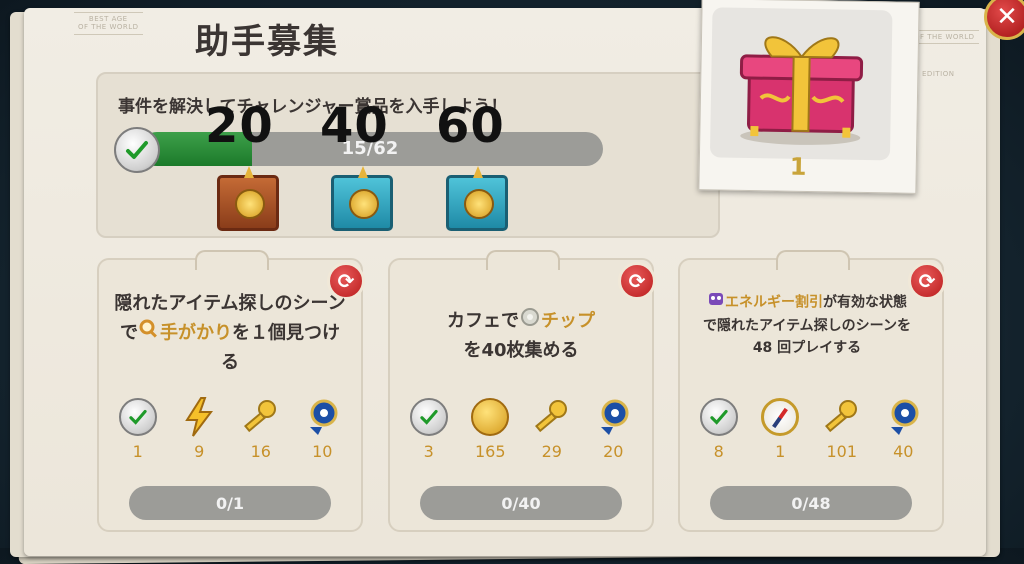 Image resolution: width=1024 pixels, height=564 pixels. I want to click on reward-value: 101, so click(842, 451).